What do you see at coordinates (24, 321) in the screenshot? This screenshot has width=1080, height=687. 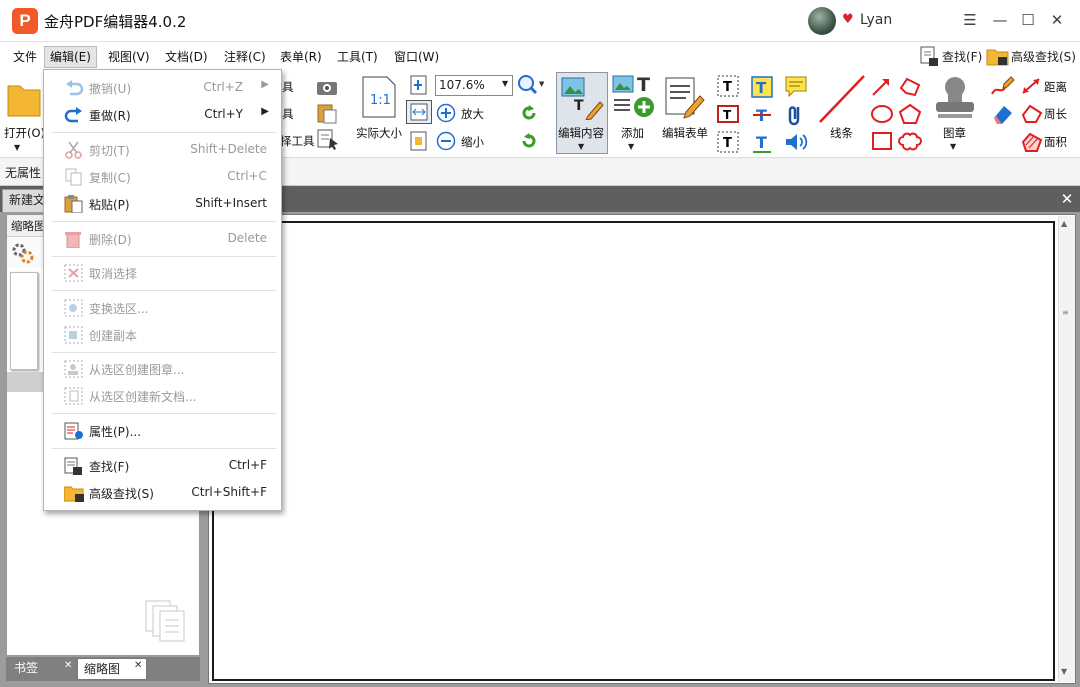 I see `page-thumbnail` at bounding box center [24, 321].